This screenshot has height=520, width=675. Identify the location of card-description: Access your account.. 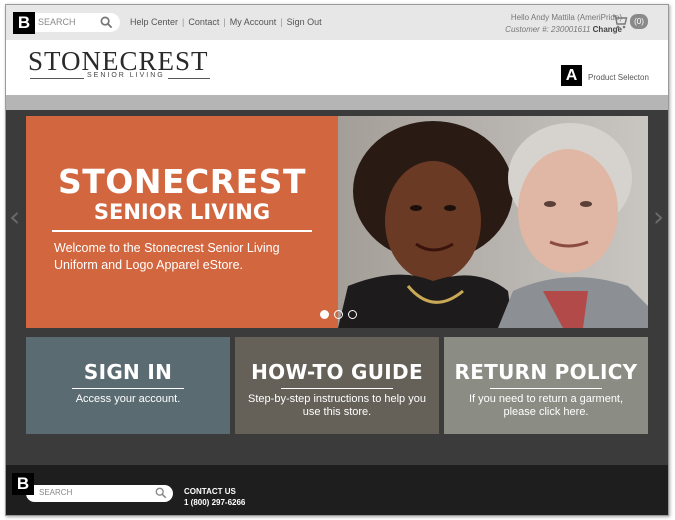
(128, 399).